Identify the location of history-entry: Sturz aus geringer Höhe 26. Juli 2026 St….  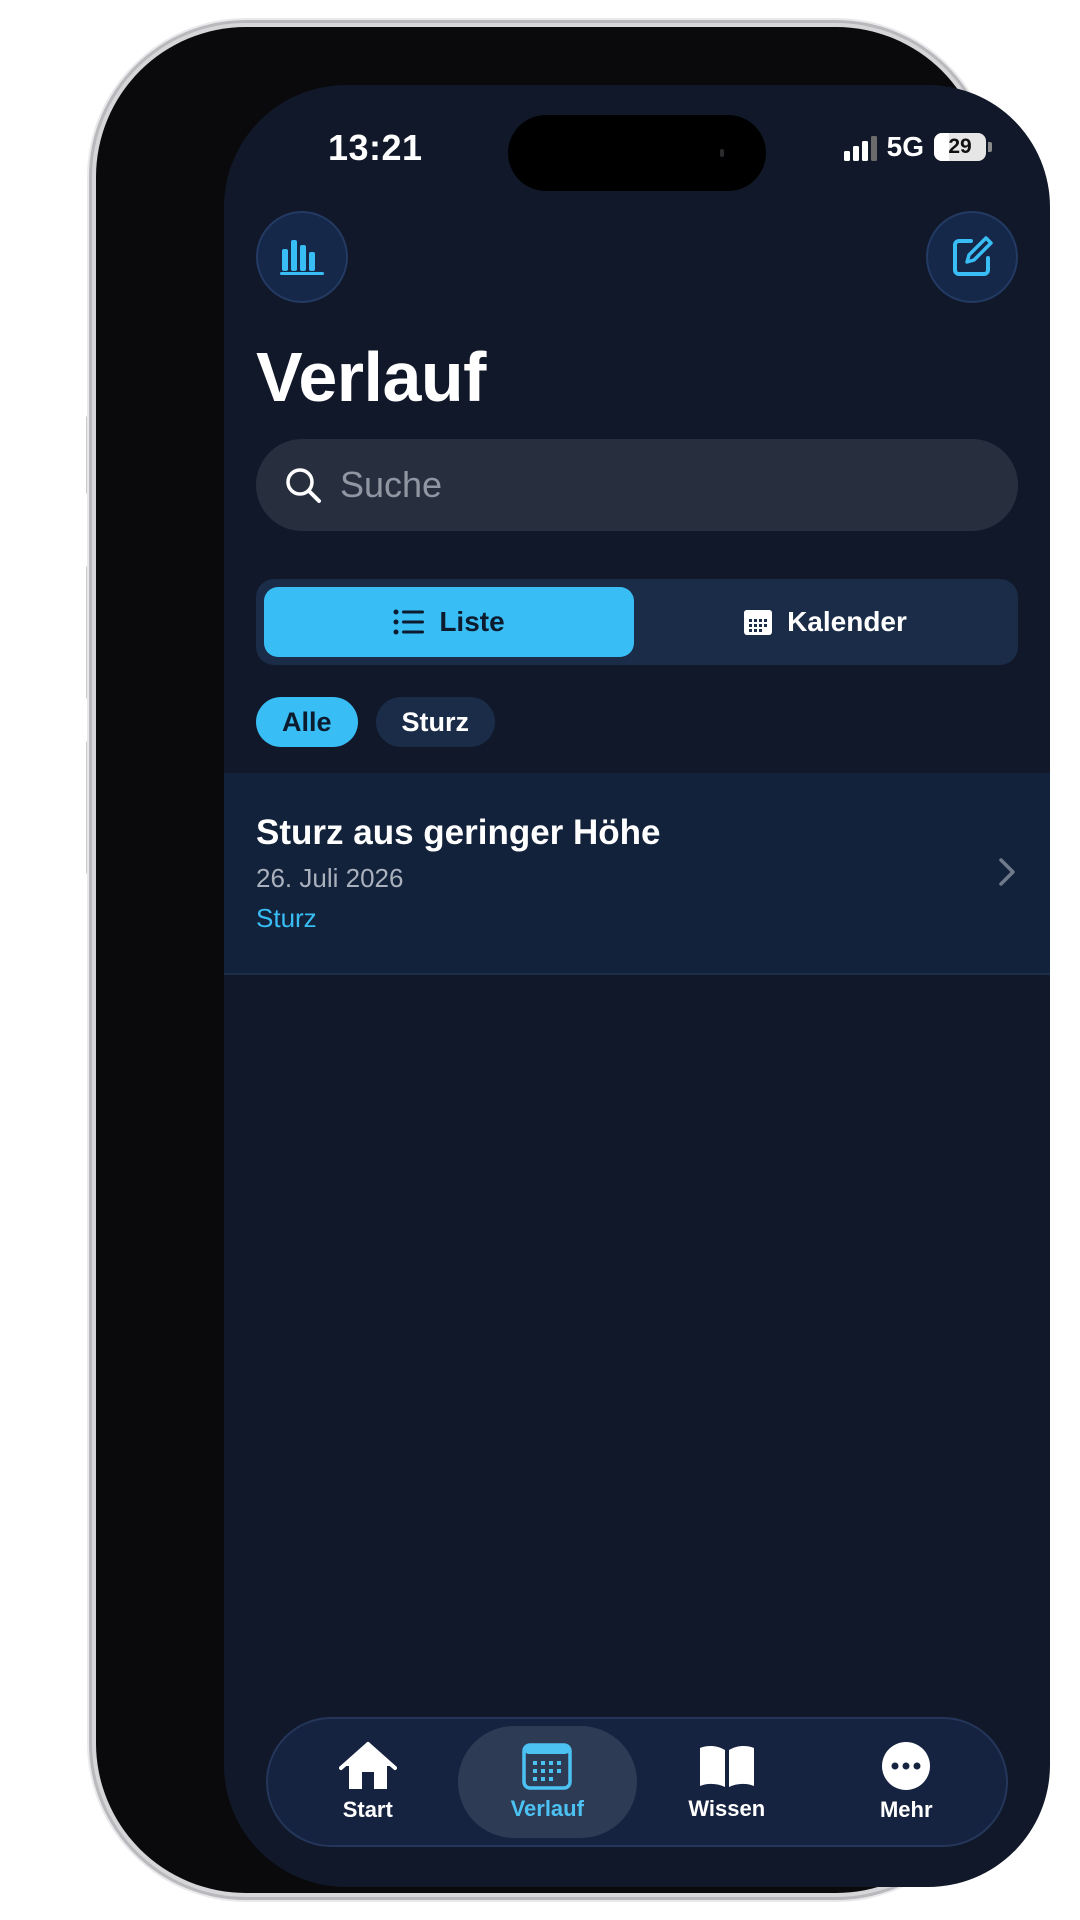
(637, 874).